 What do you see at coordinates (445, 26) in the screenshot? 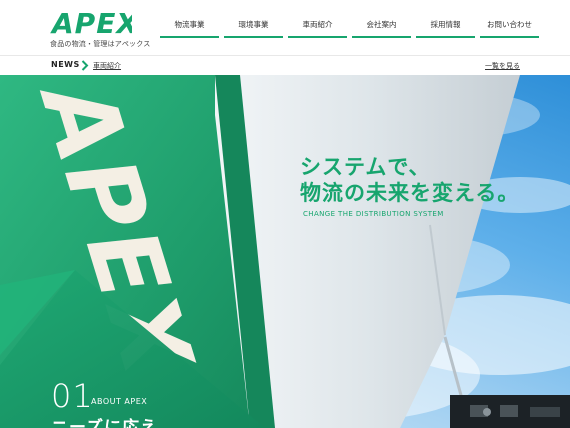
I see `nav-item-recruit: 採用情報` at bounding box center [445, 26].